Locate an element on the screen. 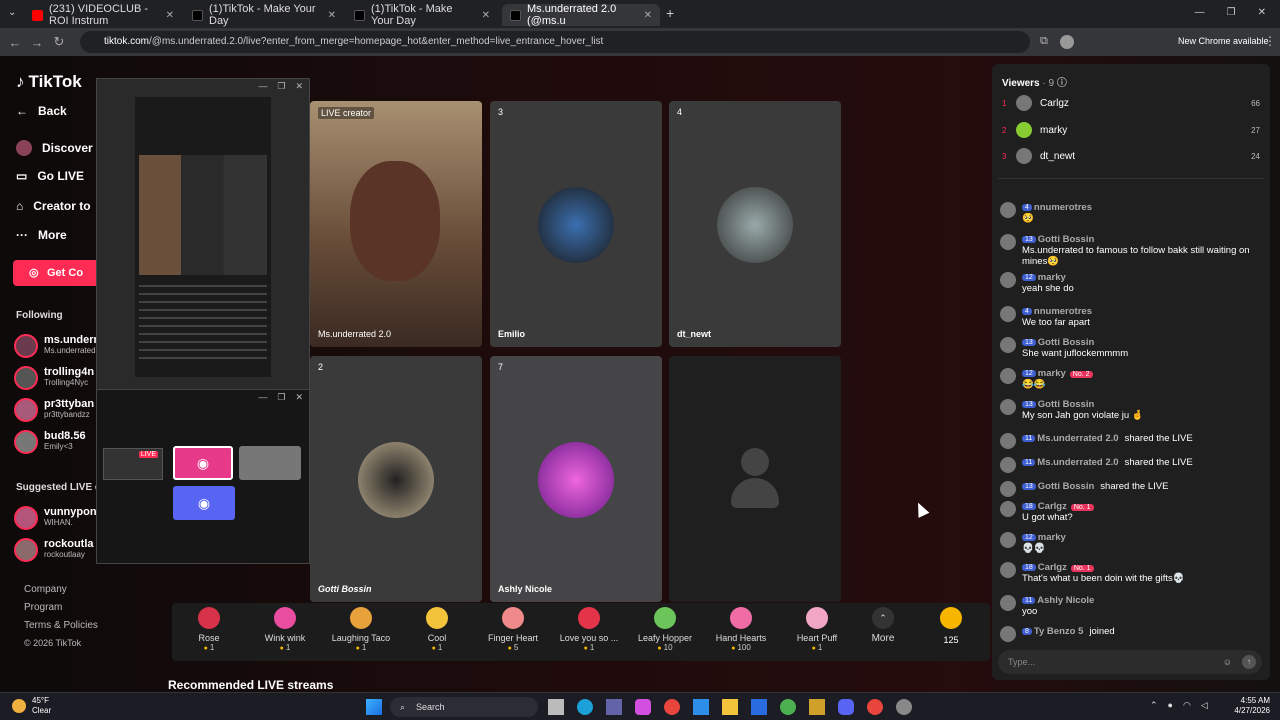  gift-item: Cool1 is located at coordinates (437, 629).